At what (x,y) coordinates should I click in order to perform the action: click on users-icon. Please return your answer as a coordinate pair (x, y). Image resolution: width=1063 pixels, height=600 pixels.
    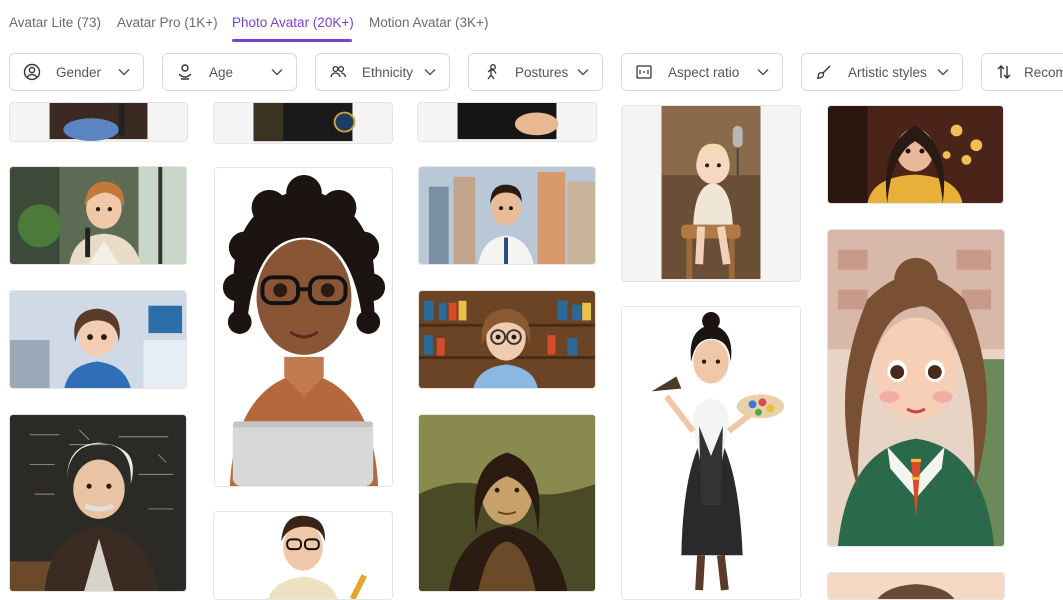
    Looking at the image, I should click on (338, 72).